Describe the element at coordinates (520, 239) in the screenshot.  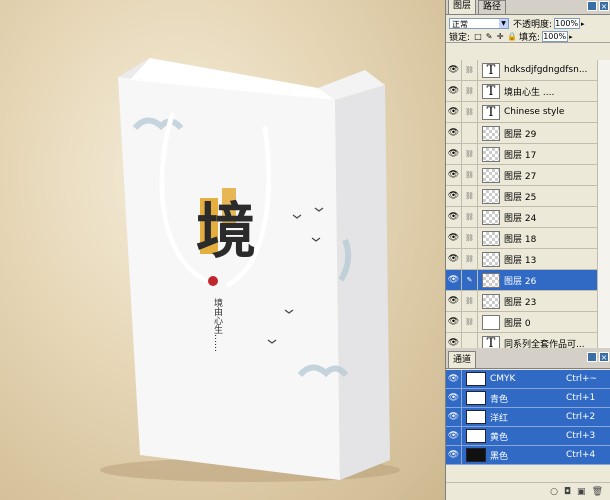
I see `layer-name: 图层 18` at that location.